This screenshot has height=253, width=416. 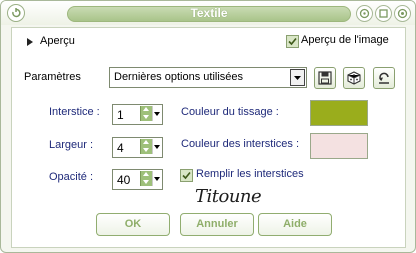 I want to click on close-button, so click(x=402, y=13).